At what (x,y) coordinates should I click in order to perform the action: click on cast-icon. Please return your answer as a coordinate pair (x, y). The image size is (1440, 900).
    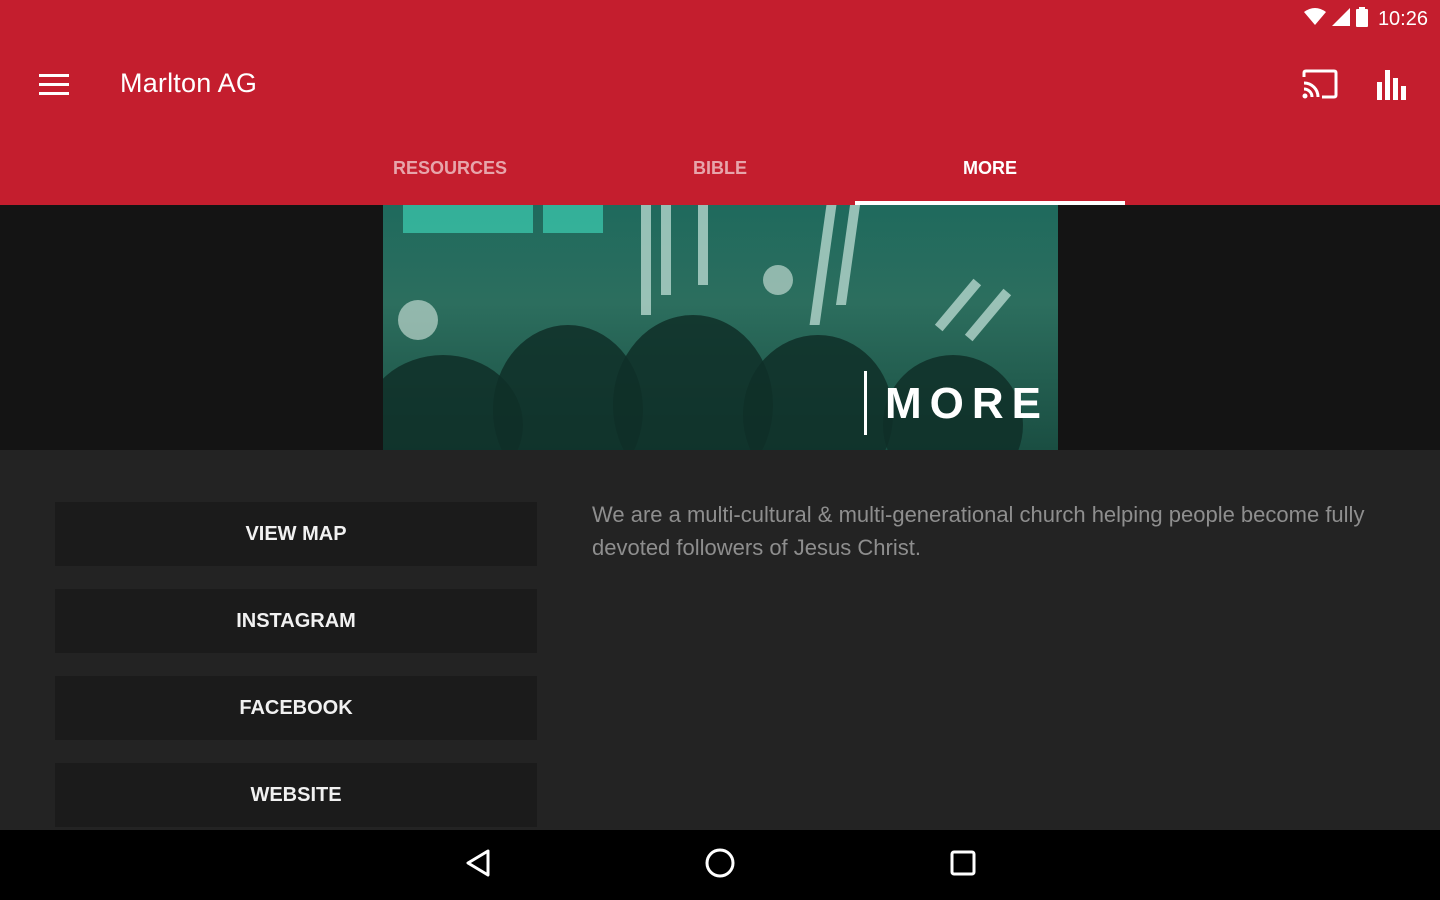
    Looking at the image, I should click on (1320, 86).